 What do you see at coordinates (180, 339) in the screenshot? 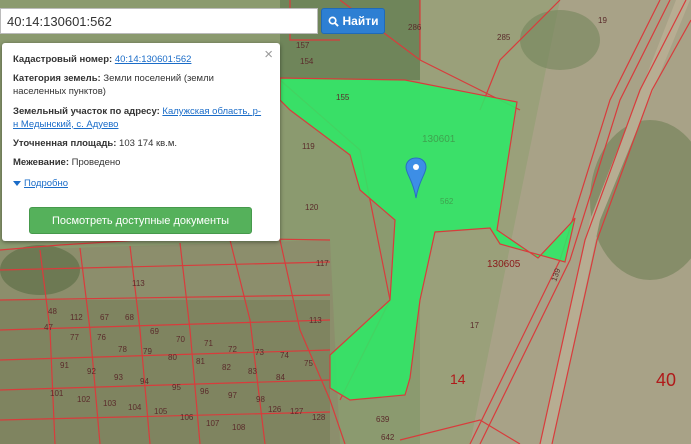
I see `parcel-label: 70` at bounding box center [180, 339].